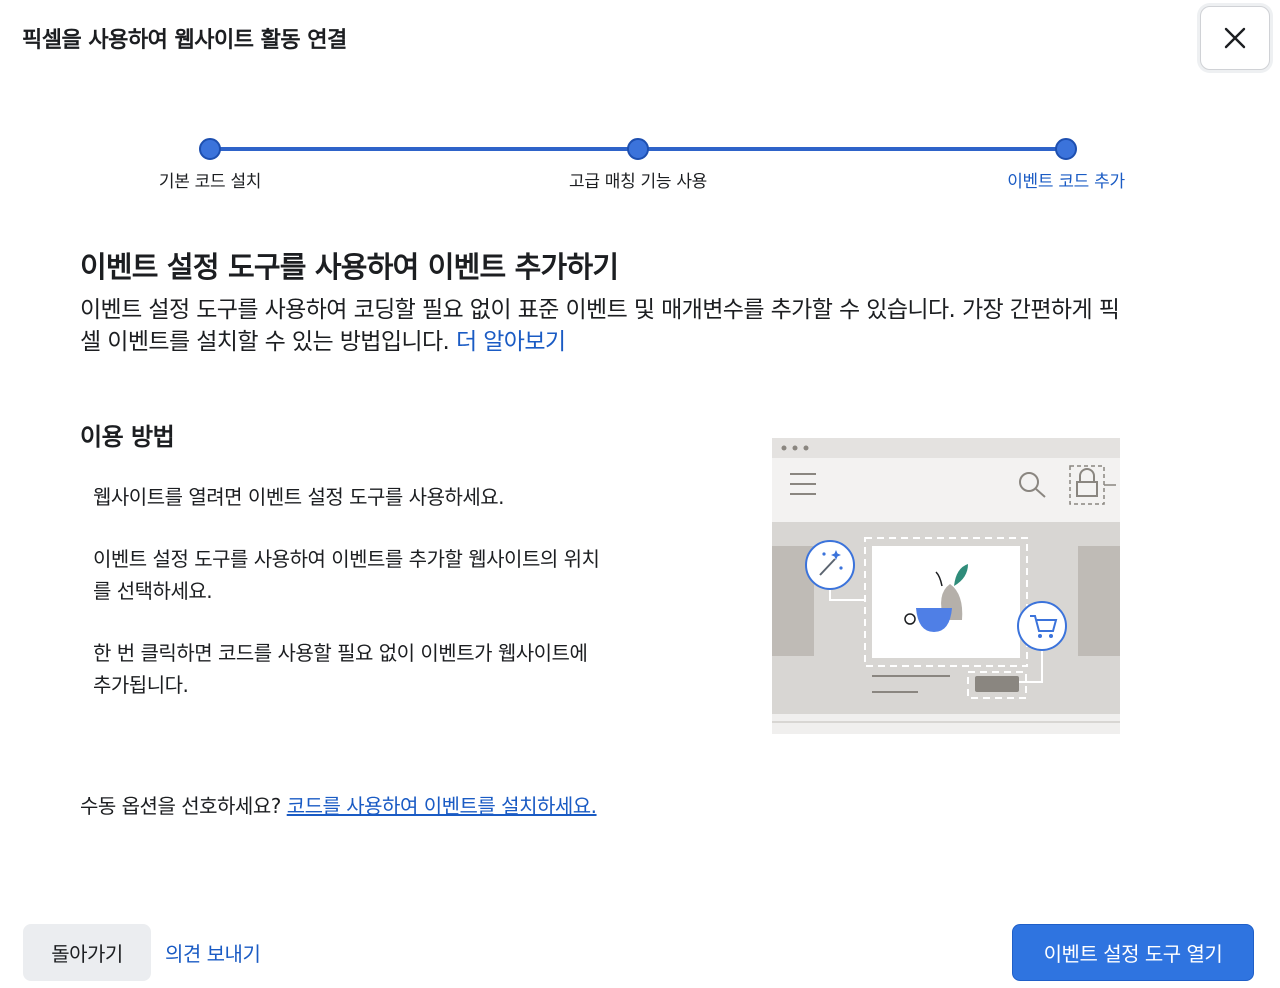 This screenshot has height=988, width=1280. What do you see at coordinates (946, 586) in the screenshot?
I see `event-setup-illustration` at bounding box center [946, 586].